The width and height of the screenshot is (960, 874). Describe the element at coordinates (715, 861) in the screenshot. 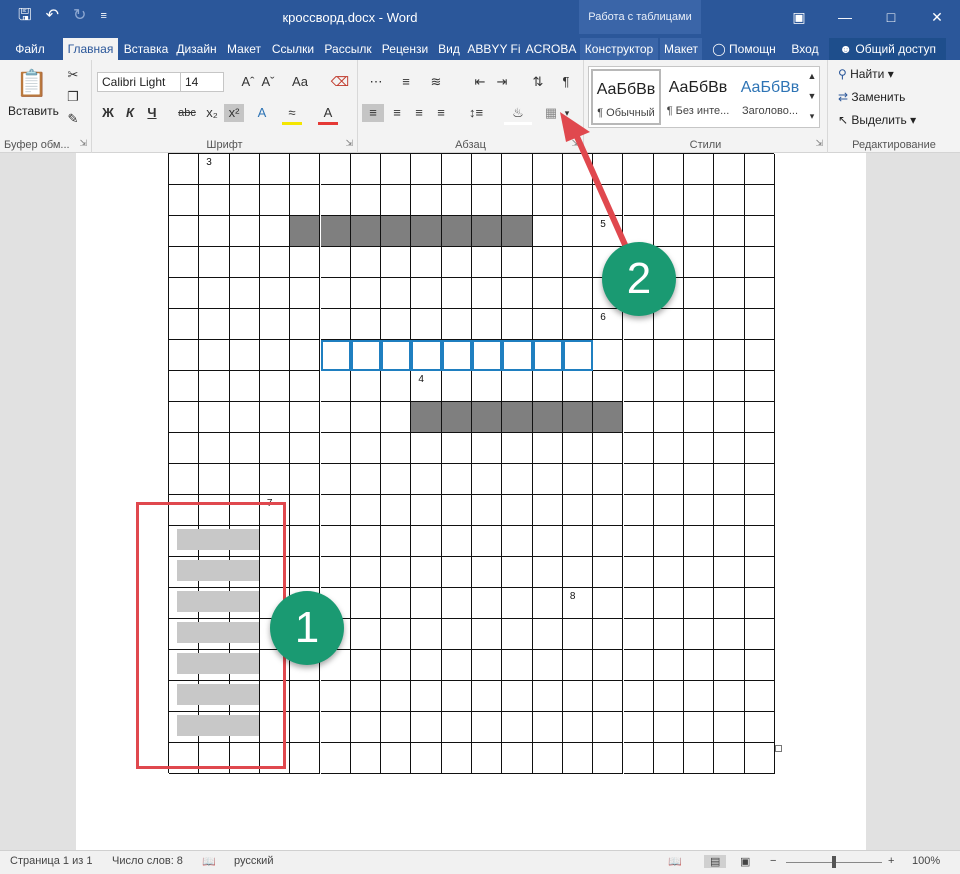

I see `print-layout-icon: ▤` at that location.